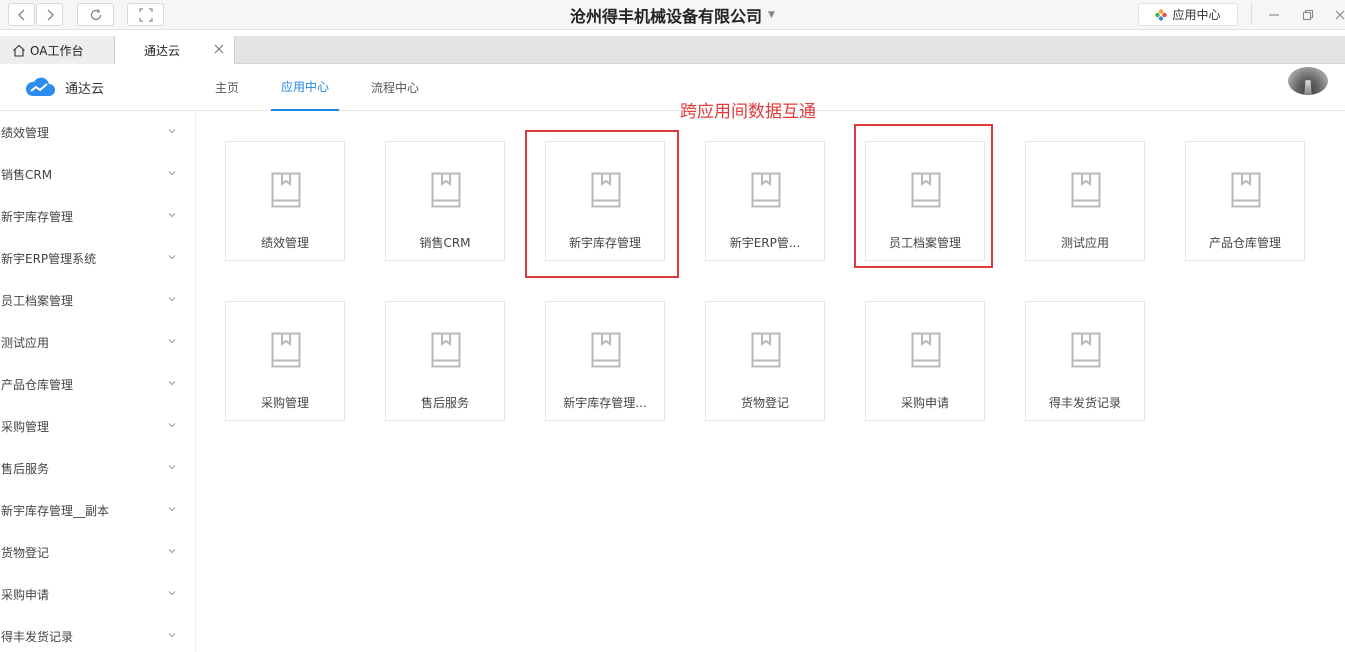 The height and width of the screenshot is (652, 1345). I want to click on annotation-text: 跨应用间数据互通, so click(748, 112).